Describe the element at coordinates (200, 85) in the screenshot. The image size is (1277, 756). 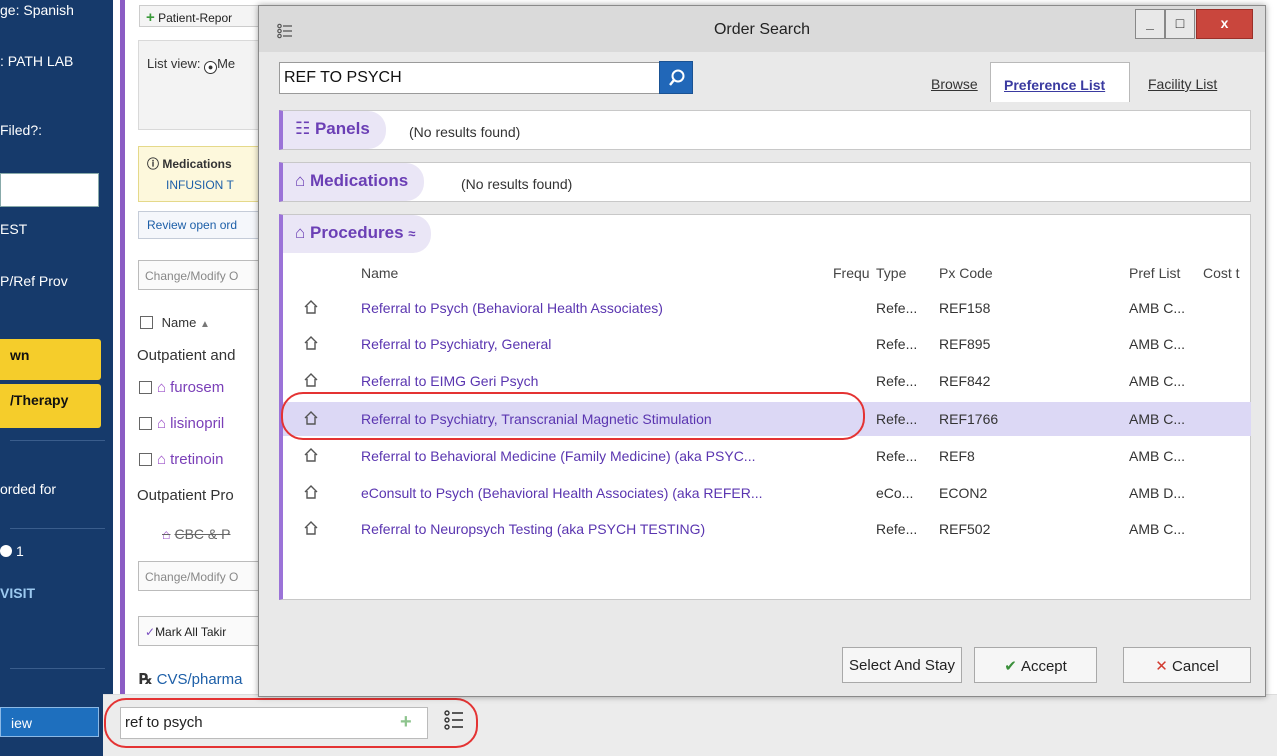
I see `list-view-box` at that location.